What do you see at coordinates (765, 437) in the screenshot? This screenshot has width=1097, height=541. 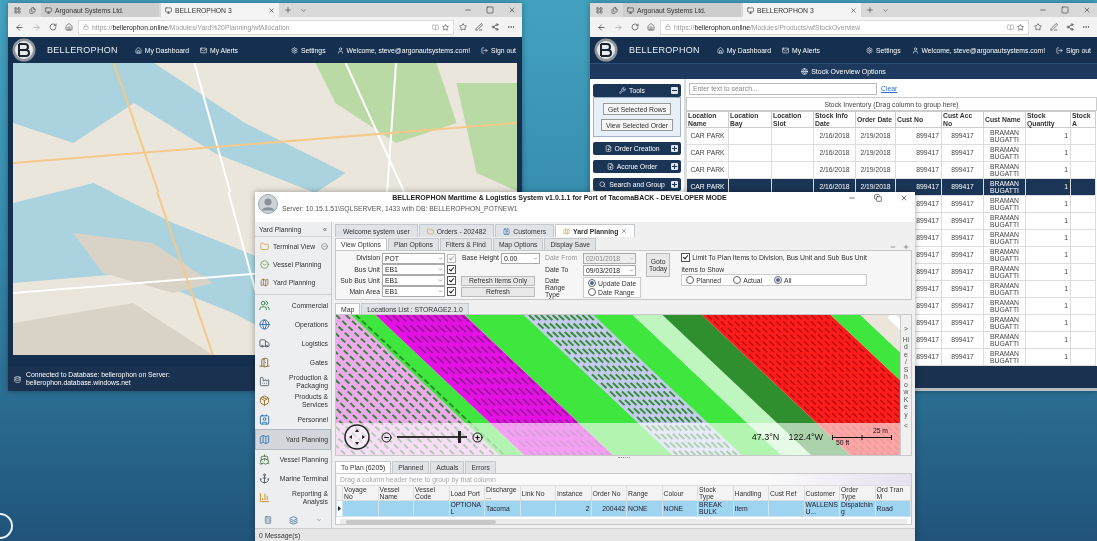 I see `latitude-text: 47.3°N` at bounding box center [765, 437].